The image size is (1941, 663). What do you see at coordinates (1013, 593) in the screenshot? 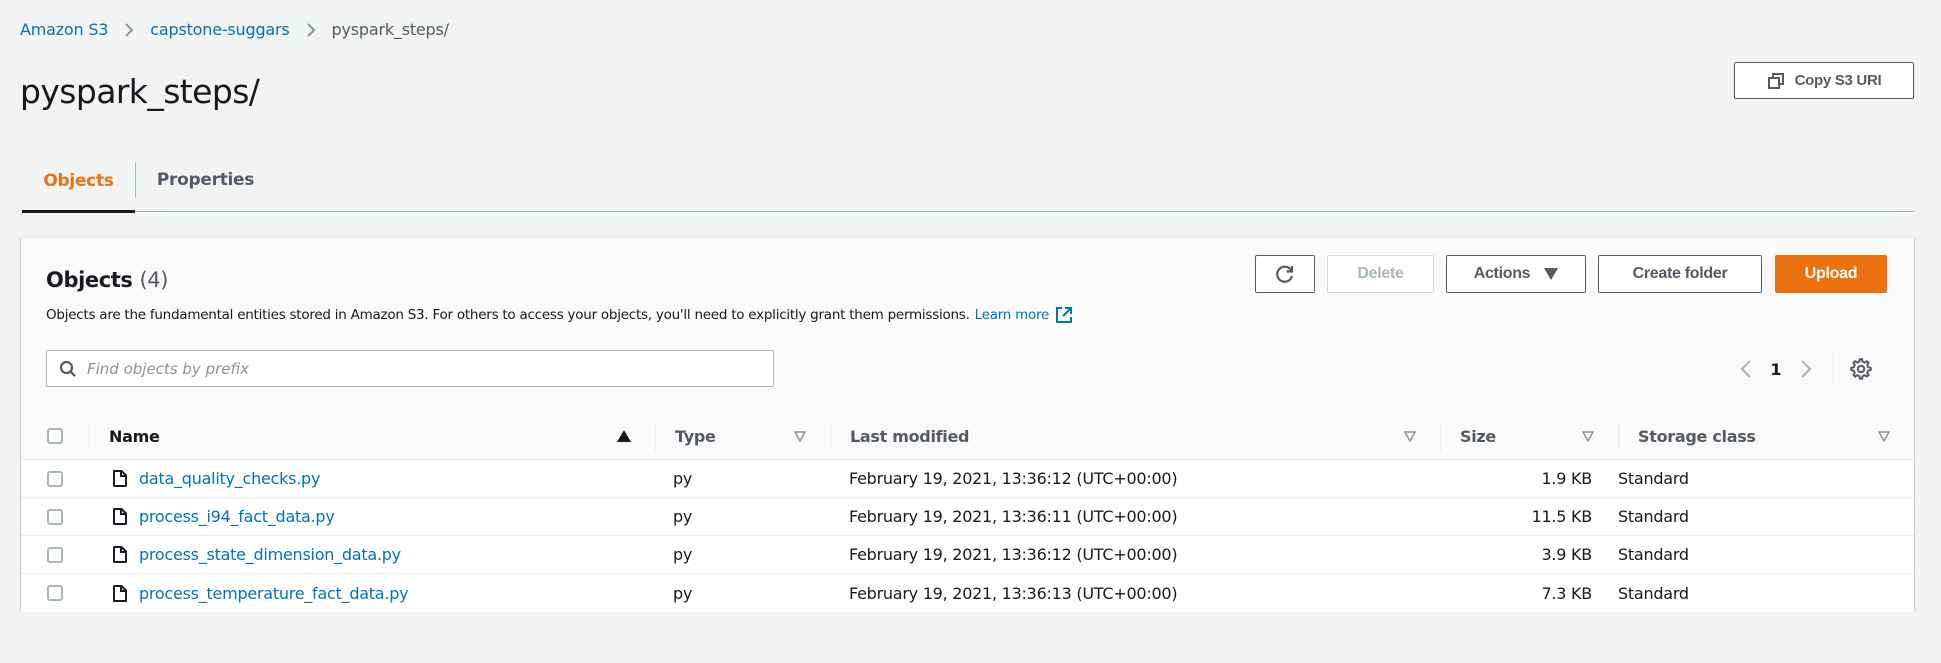
I see `last-modified-cell: February 19, 2021, 13:36:13 (UTC+00:00)` at bounding box center [1013, 593].